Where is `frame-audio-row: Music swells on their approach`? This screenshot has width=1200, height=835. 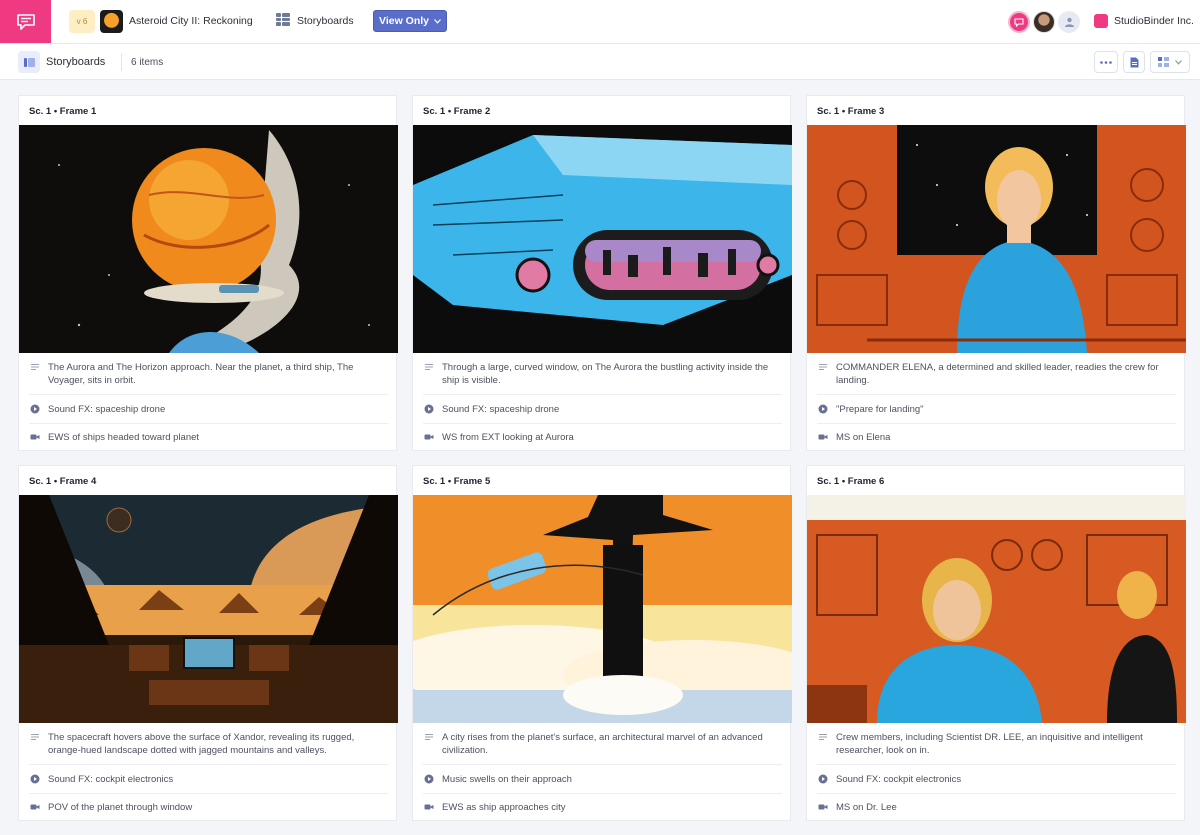 frame-audio-row: Music swells on their approach is located at coordinates (602, 779).